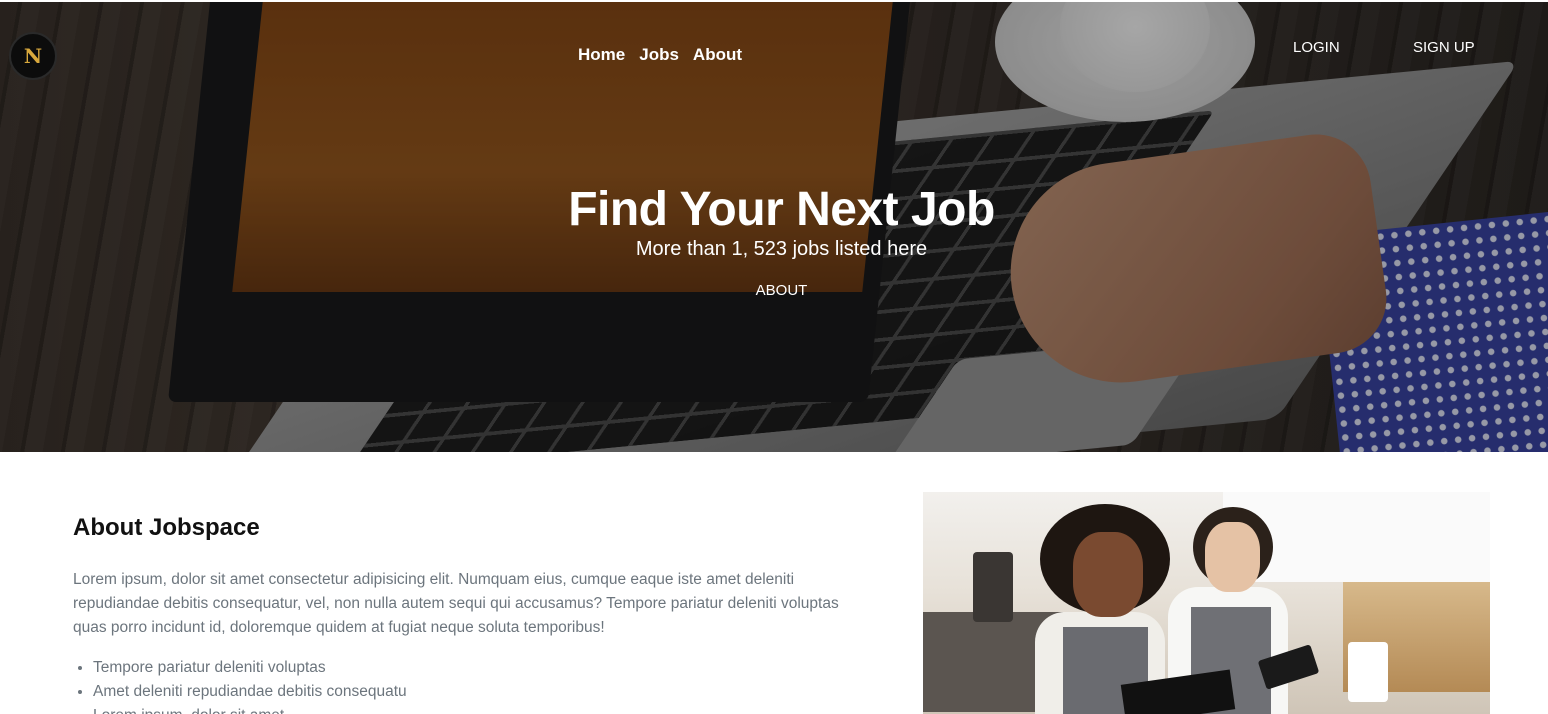 Image resolution: width=1548 pixels, height=714 pixels. I want to click on main-nav: Home Jobs About, so click(660, 55).